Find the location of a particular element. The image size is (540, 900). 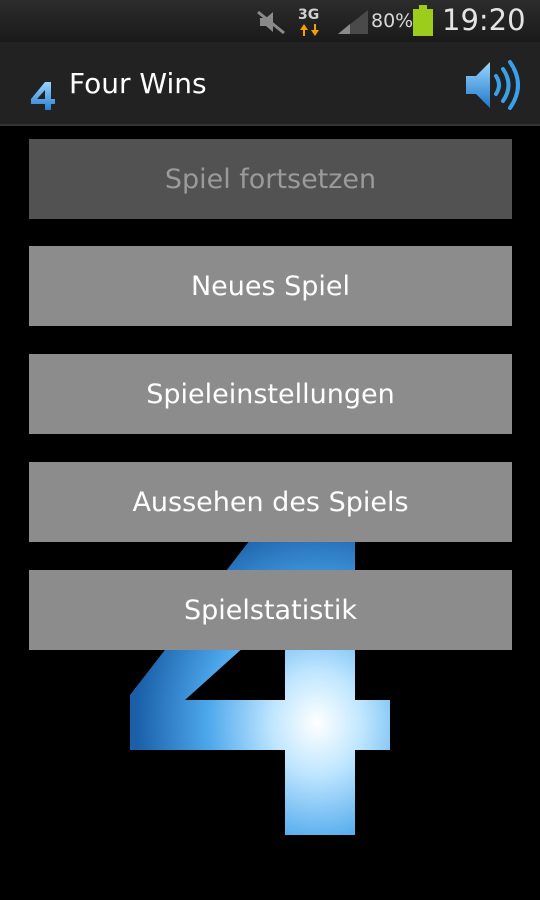

game-appearance-label: Aussehen des Spiels is located at coordinates (270, 502).